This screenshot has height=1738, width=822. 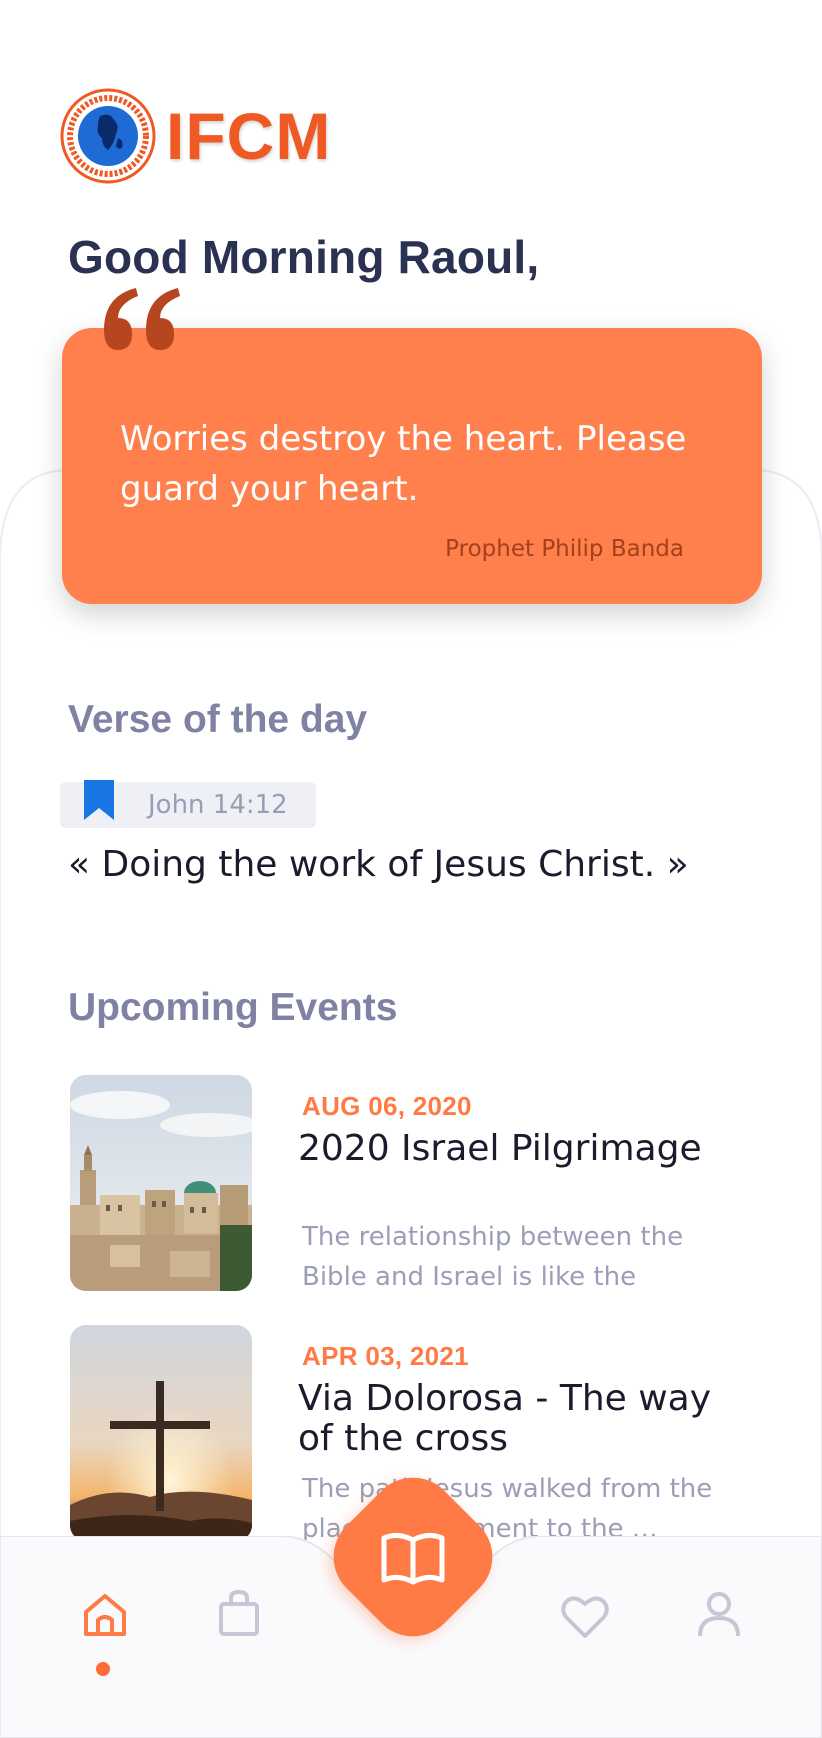 What do you see at coordinates (719, 1615) in the screenshot?
I see `profile-icon` at bounding box center [719, 1615].